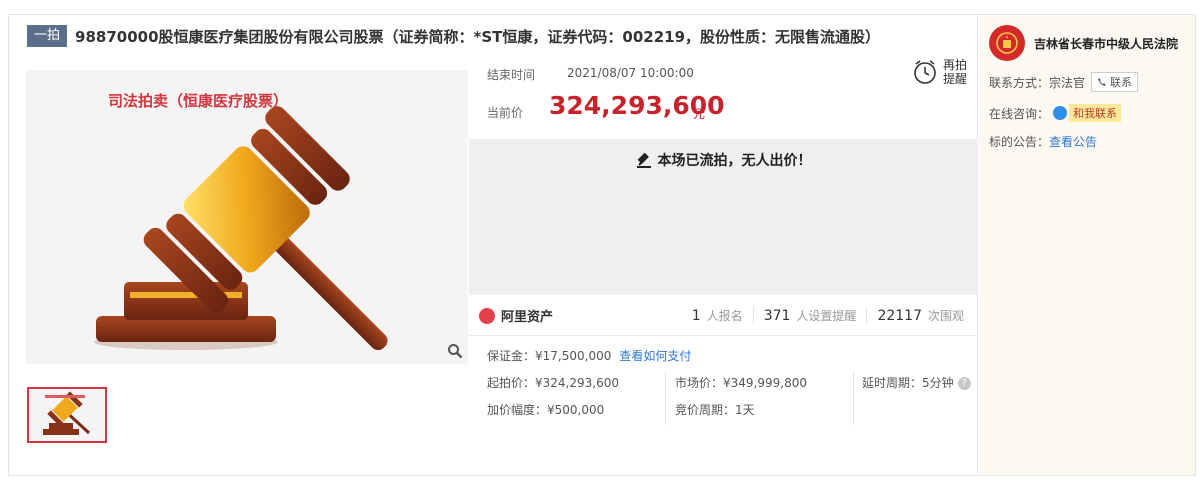 The width and height of the screenshot is (1204, 492). What do you see at coordinates (1019, 142) in the screenshot?
I see `notice-label: 标的公告：` at bounding box center [1019, 142].